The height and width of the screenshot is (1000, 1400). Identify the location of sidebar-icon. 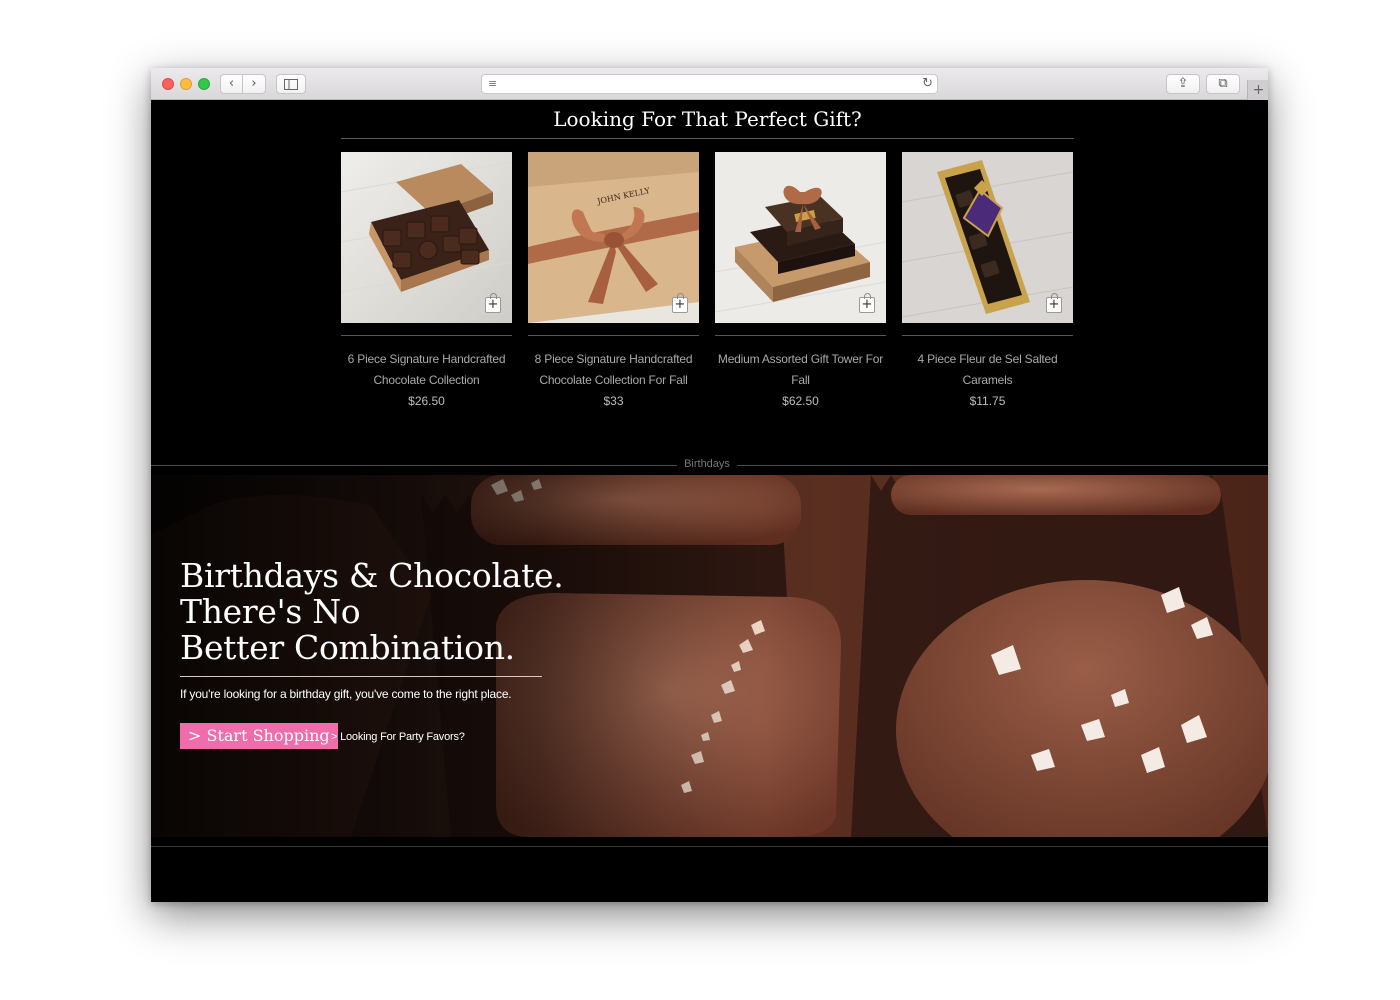
(291, 84).